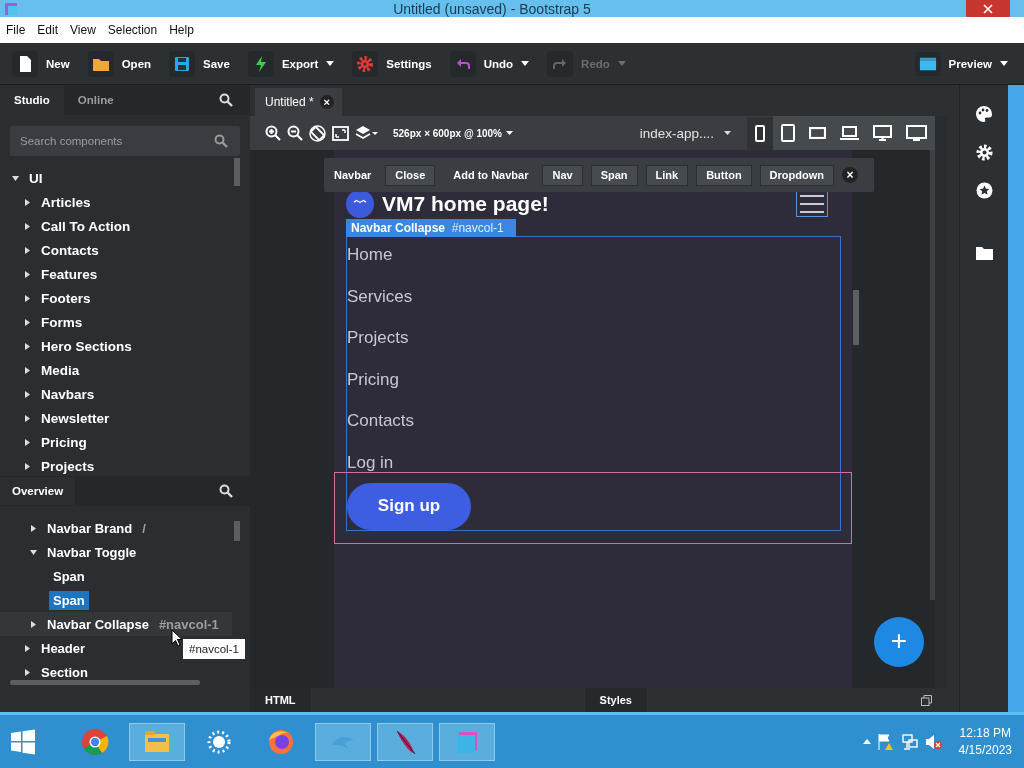  I want to click on tv-icon, so click(916, 133).